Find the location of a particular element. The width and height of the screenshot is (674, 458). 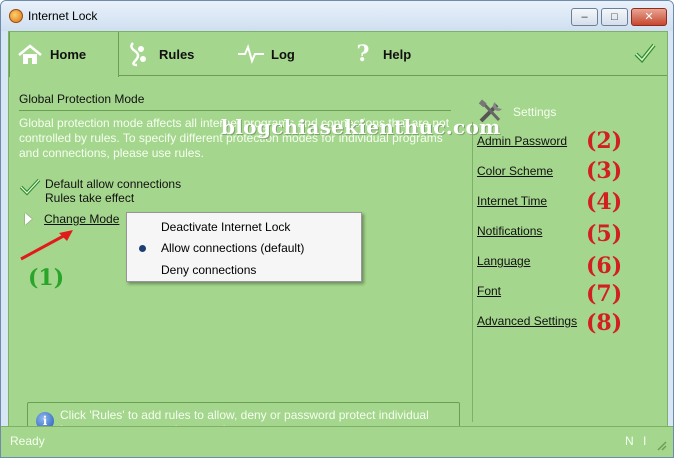

internet-time-link: Internet Time is located at coordinates (512, 201).